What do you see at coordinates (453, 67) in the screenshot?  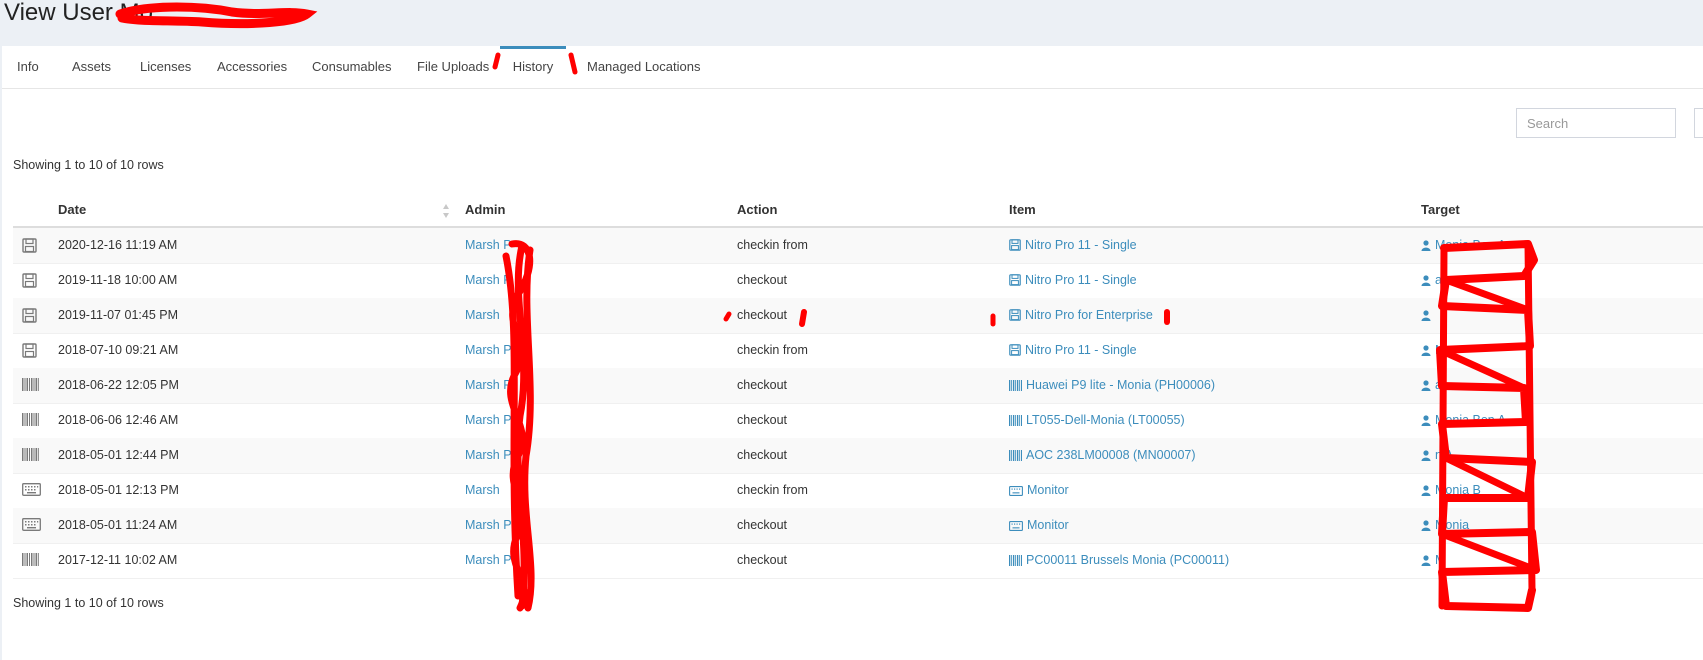 I see `tab-file-uploads: File Uploads` at bounding box center [453, 67].